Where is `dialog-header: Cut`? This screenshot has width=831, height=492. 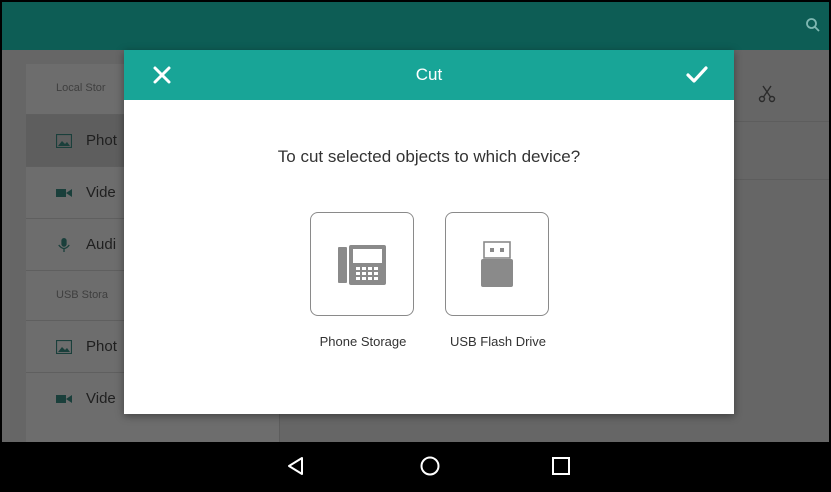 dialog-header: Cut is located at coordinates (429, 75).